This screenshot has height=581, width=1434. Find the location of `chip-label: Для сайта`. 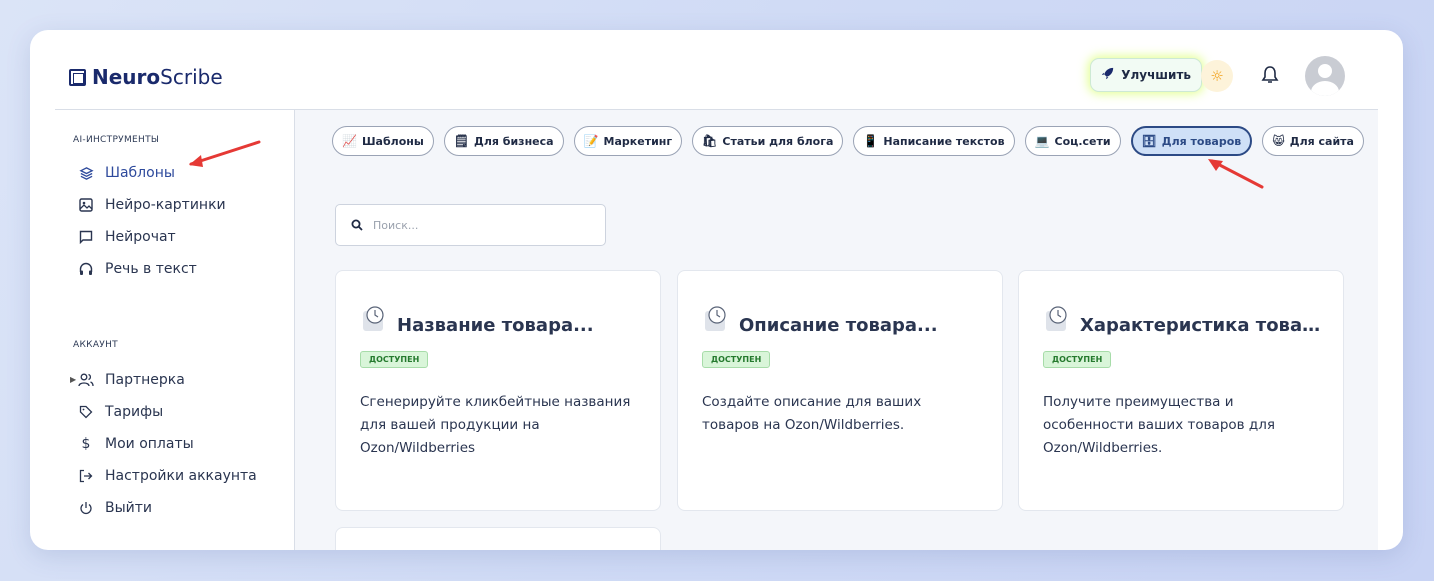

chip-label: Для сайта is located at coordinates (1321, 141).